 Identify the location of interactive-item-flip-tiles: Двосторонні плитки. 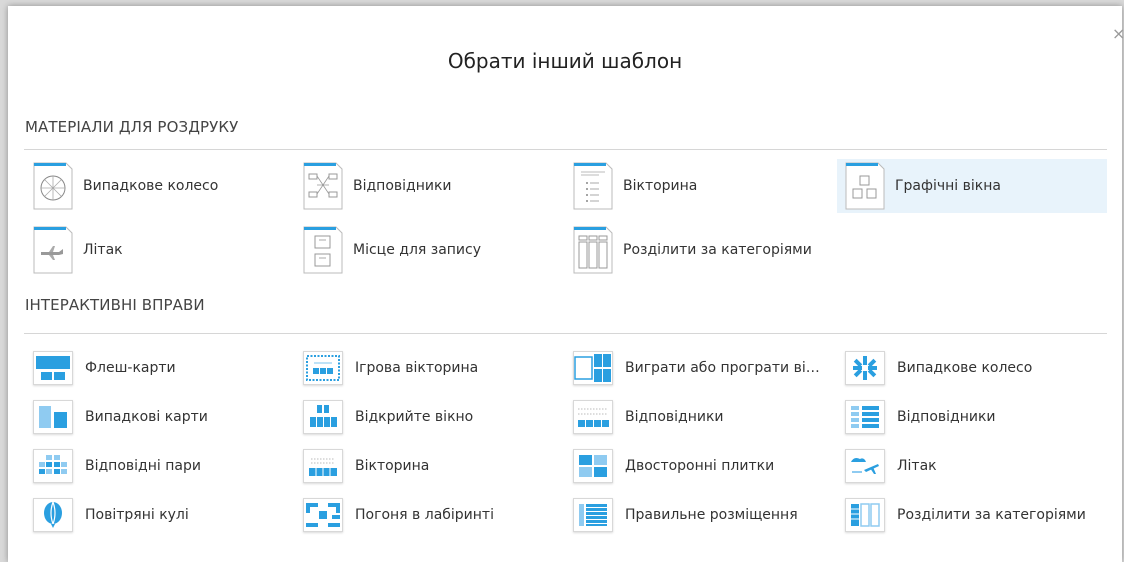
(691, 466).